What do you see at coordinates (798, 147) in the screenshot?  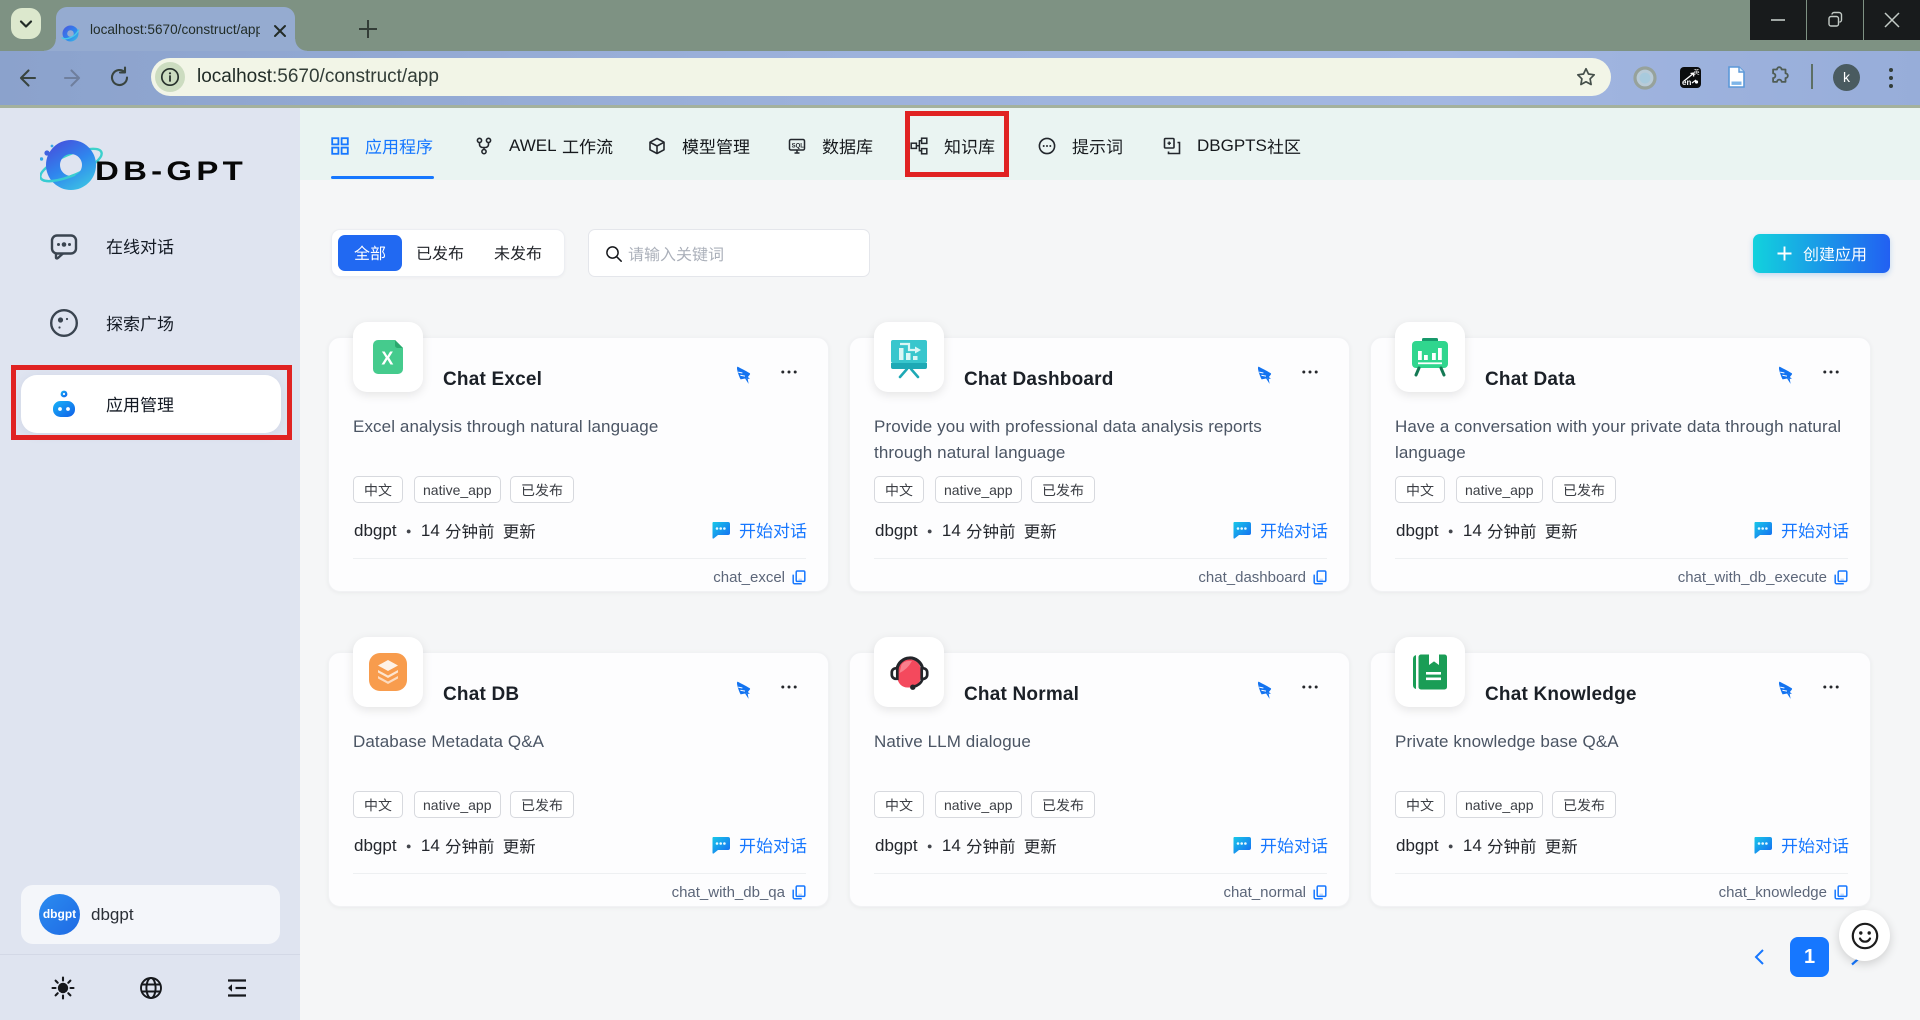 I see `svg-text: SQL` at bounding box center [798, 147].